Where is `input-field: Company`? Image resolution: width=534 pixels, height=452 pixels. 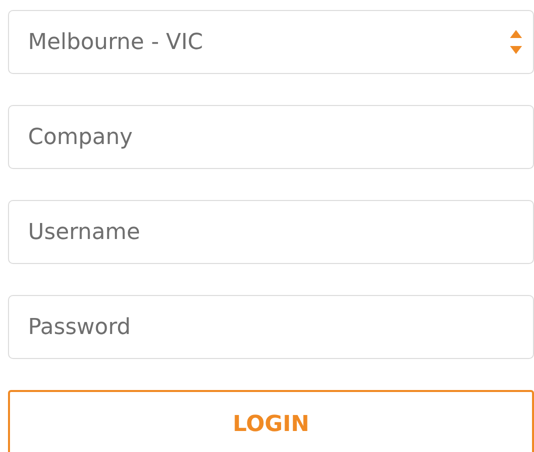 input-field: Company is located at coordinates (271, 137).